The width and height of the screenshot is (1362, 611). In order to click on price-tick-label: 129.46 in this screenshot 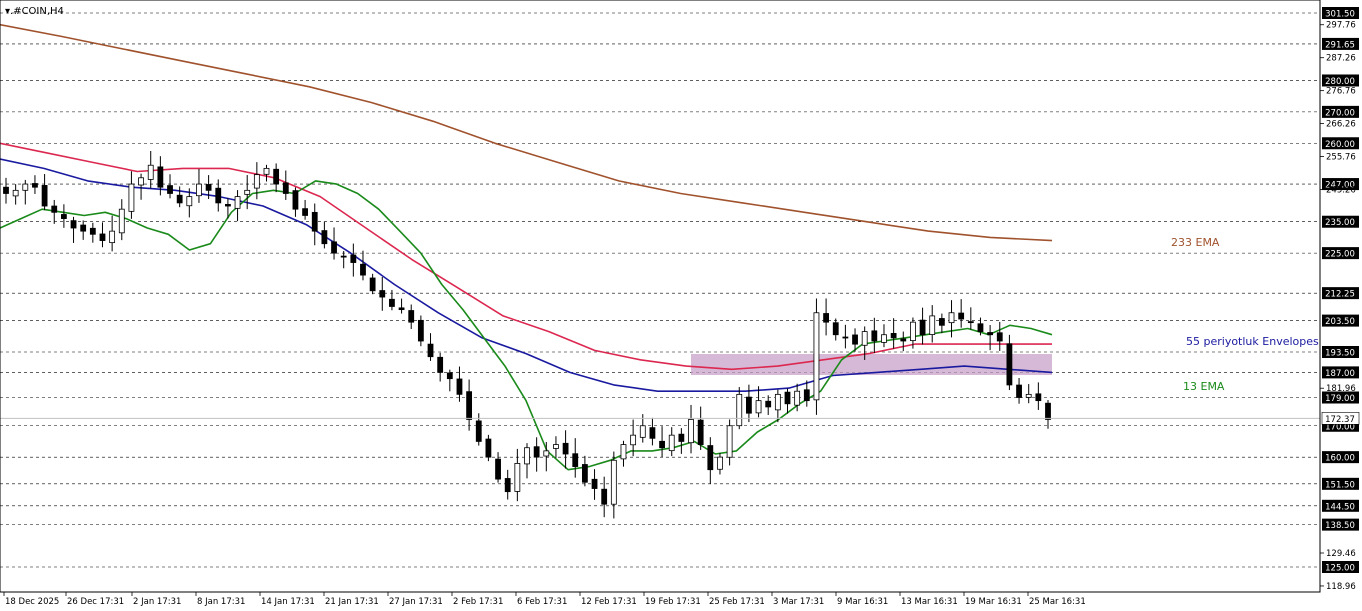, I will do `click(1341, 554)`.